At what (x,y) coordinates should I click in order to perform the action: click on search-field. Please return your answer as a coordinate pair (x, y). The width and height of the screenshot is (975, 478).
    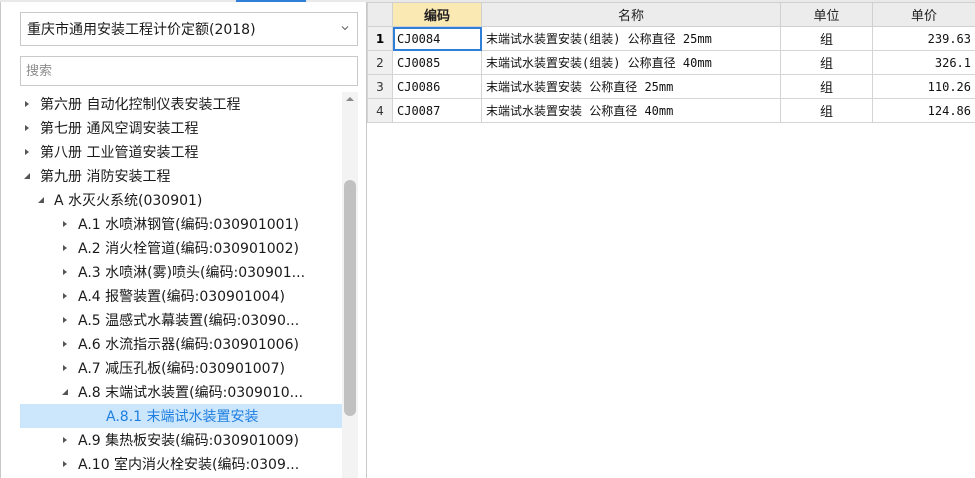
    Looking at the image, I should click on (189, 71).